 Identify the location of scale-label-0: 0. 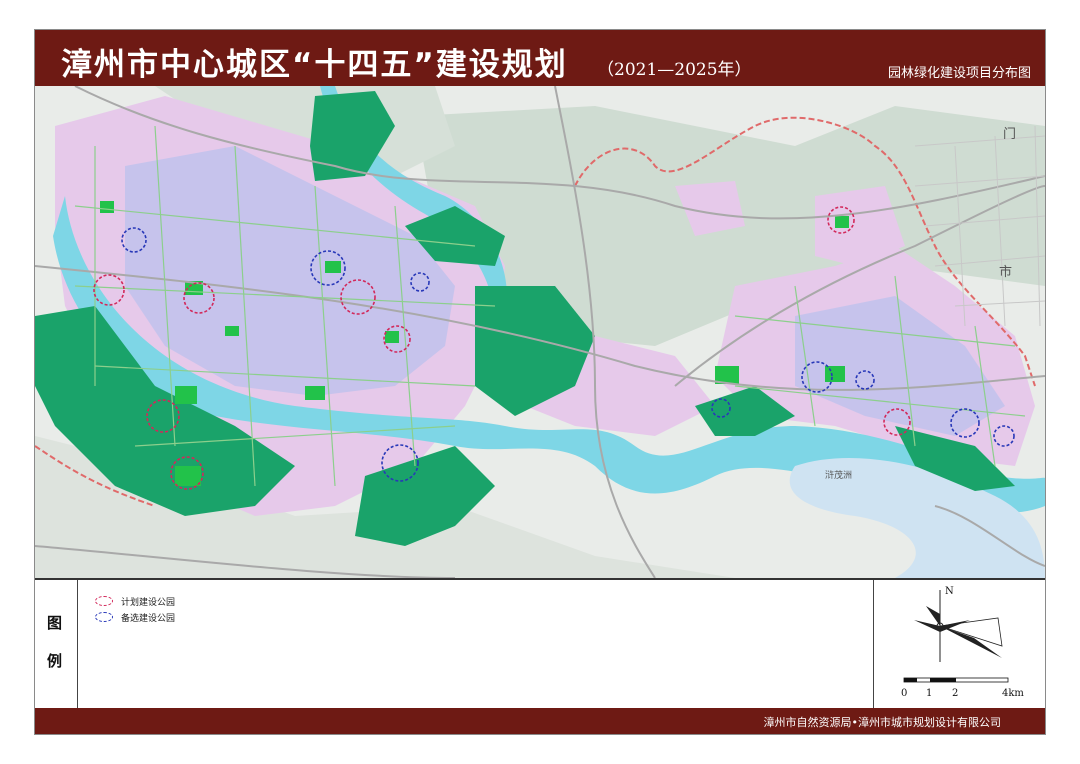
(904, 693).